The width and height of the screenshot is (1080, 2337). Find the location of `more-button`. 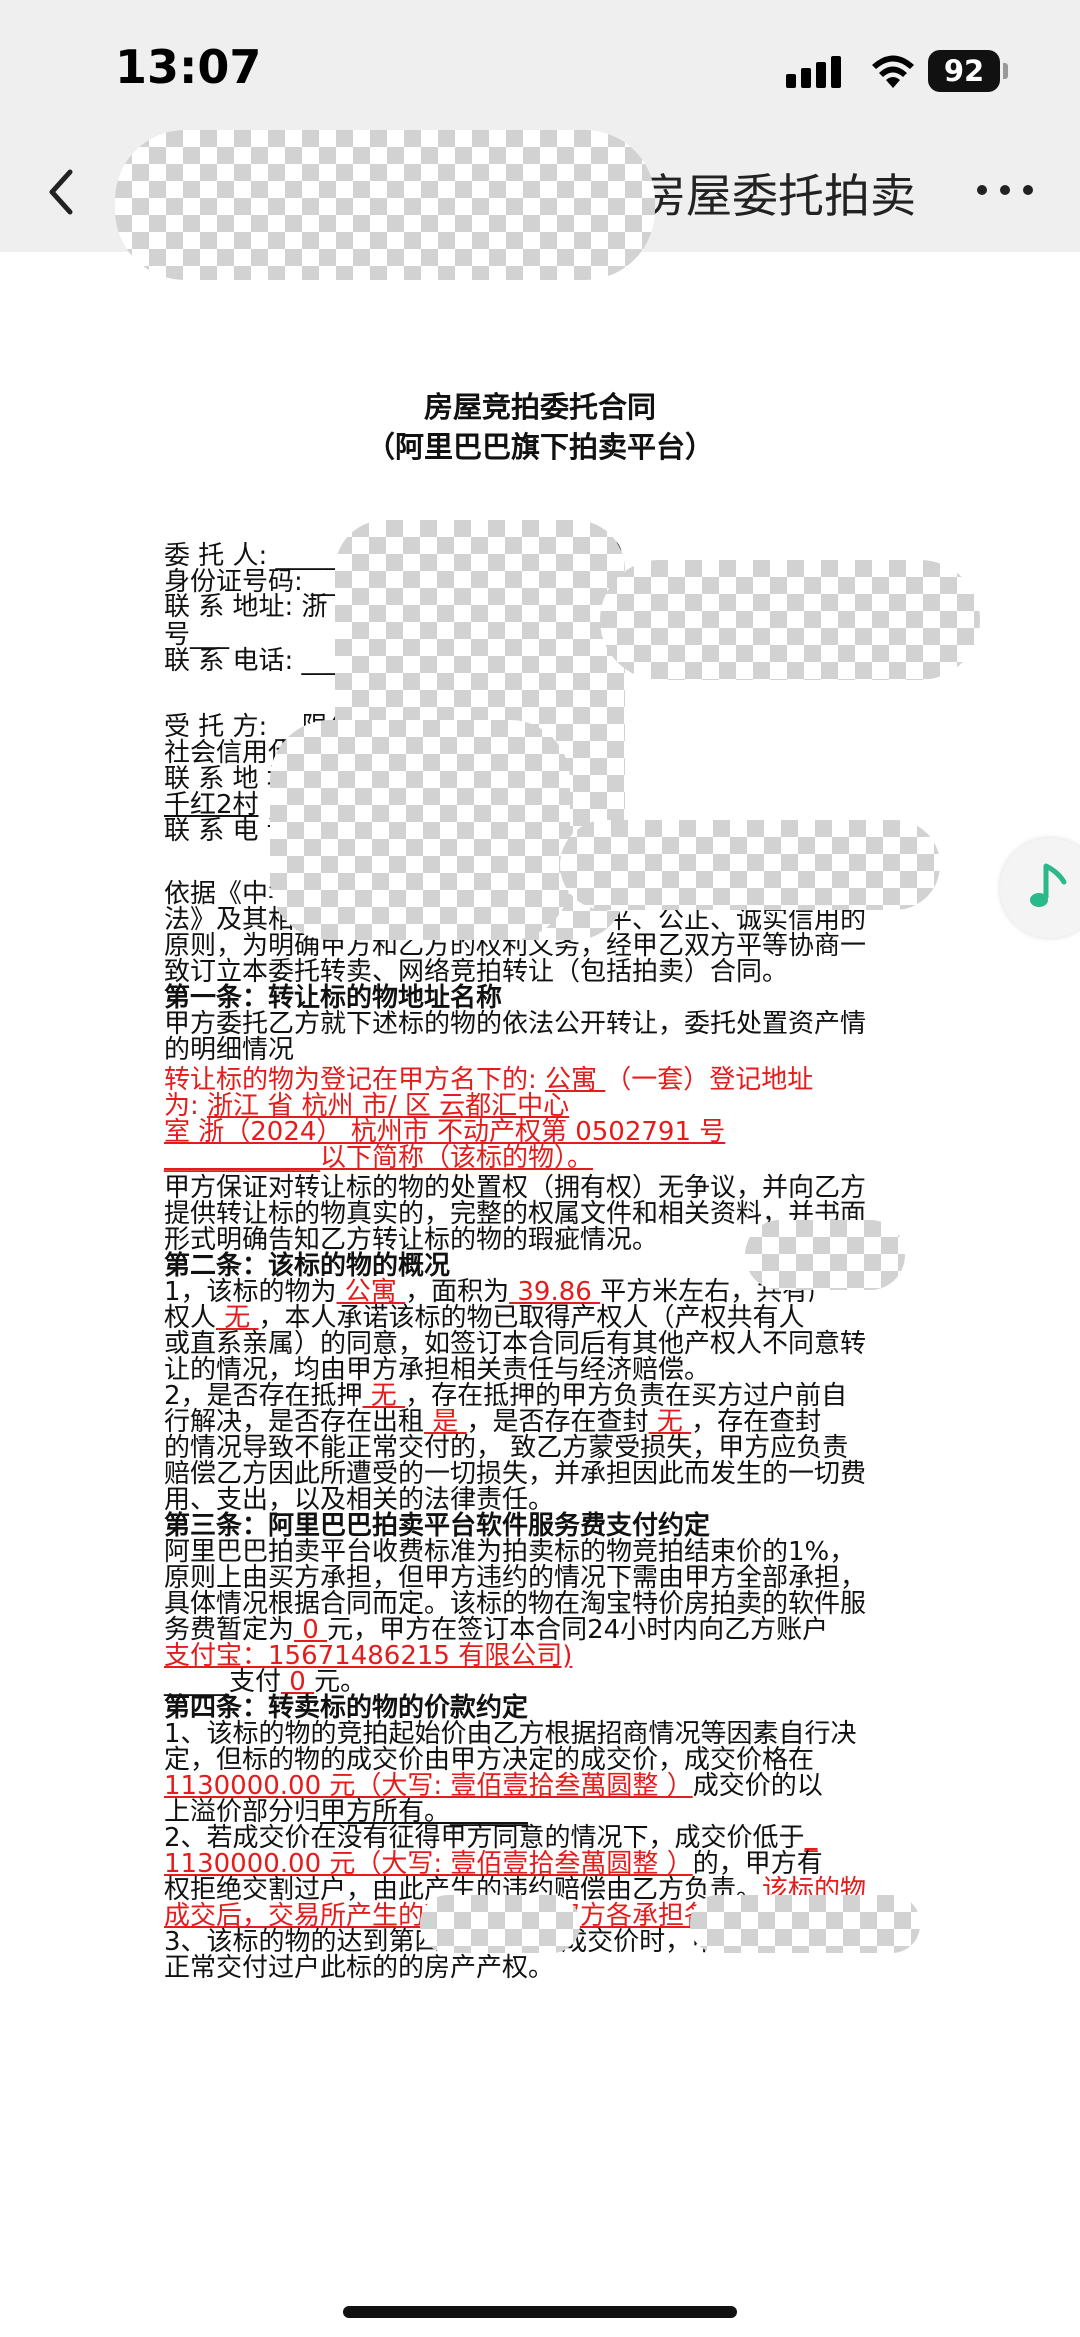

more-button is located at coordinates (1005, 190).